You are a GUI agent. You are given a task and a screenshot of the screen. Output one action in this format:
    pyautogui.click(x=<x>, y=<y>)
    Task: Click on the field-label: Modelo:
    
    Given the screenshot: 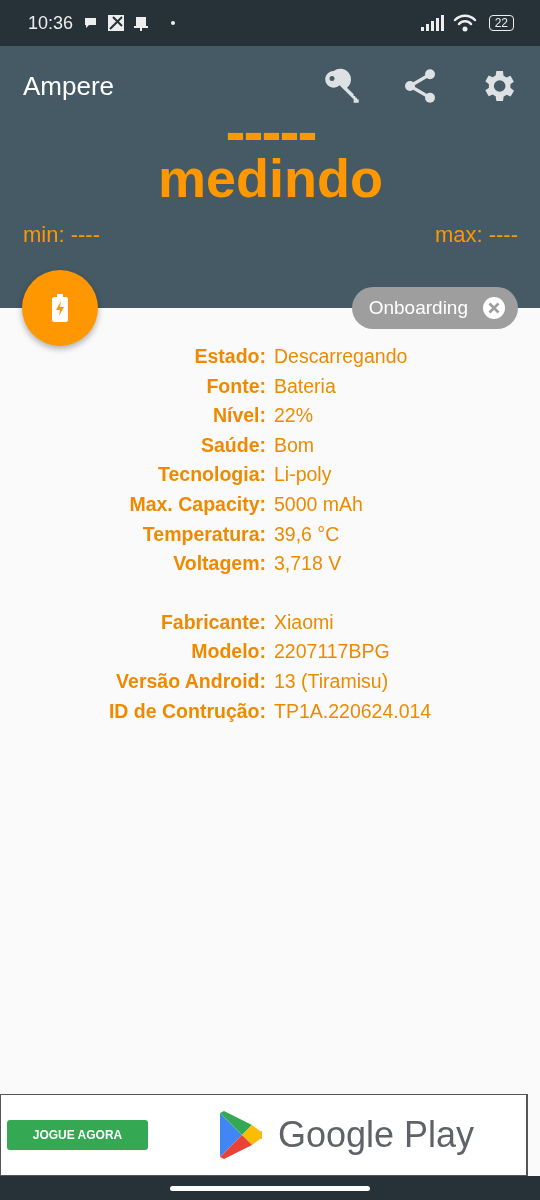 What is the action you would take?
    pyautogui.click(x=228, y=652)
    